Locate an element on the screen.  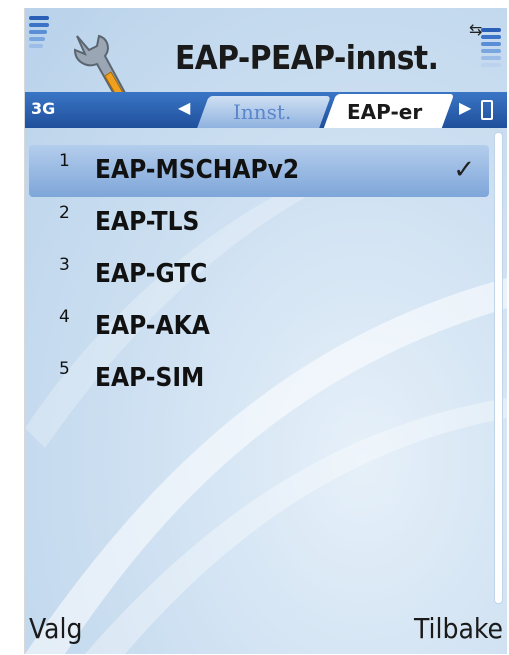
network-indicator: 3G is located at coordinates (43, 108).